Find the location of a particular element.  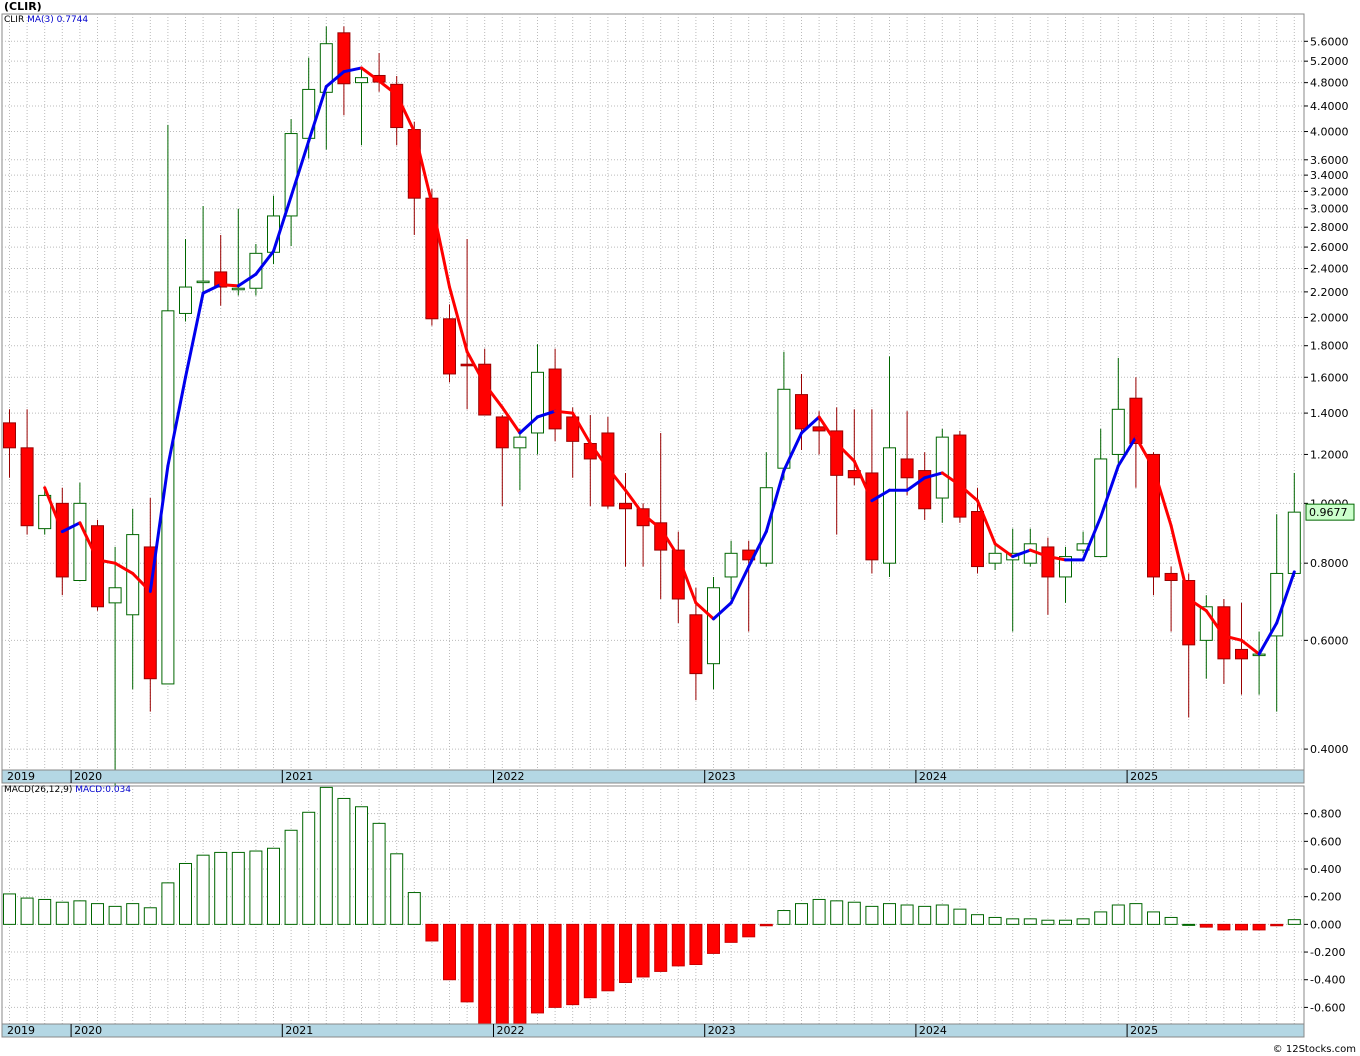

price-y-tick-label: 0.4000 is located at coordinates (1329, 749).